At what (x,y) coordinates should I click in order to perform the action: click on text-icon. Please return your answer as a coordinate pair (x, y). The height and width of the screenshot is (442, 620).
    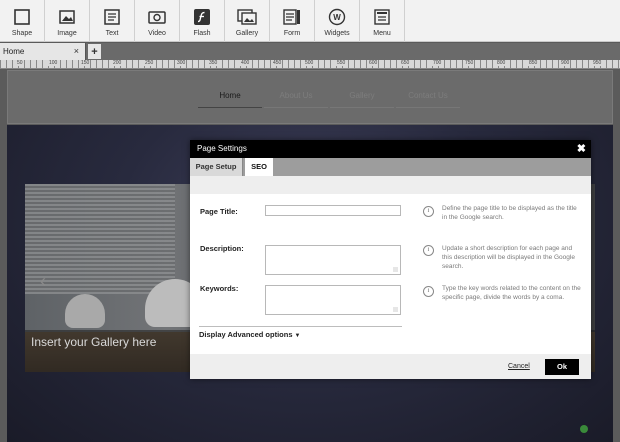
    Looking at the image, I should click on (112, 17).